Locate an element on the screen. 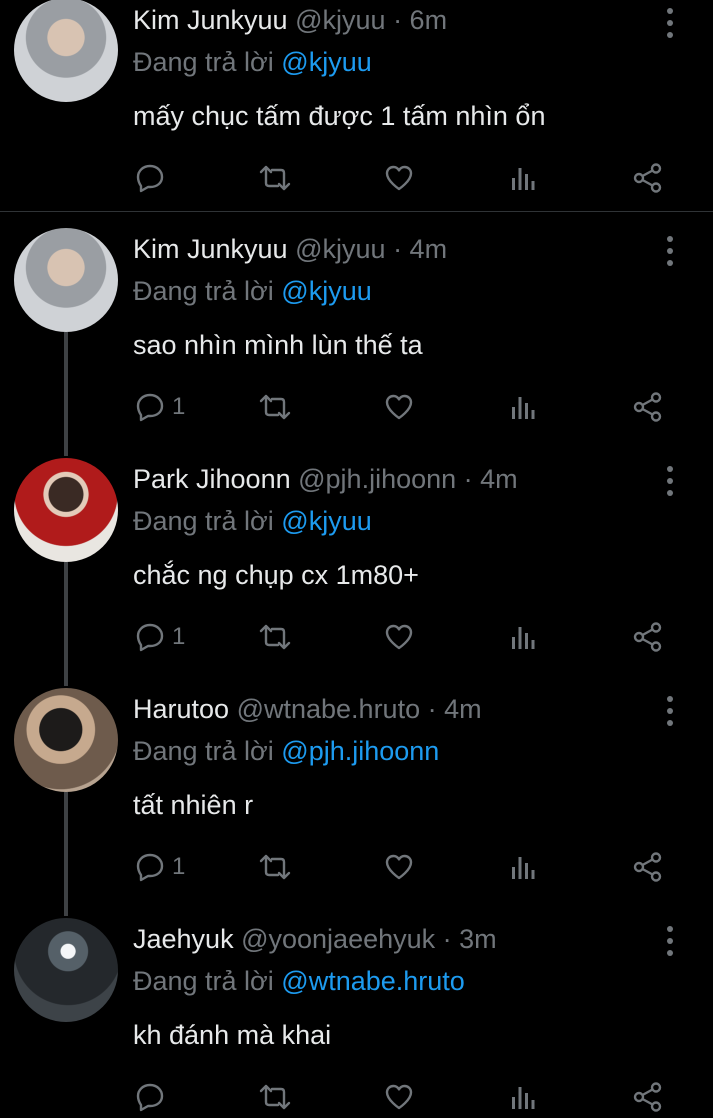 The height and width of the screenshot is (1118, 713). tweet-text: mấy chục tấm được 1 tấm nhìn ổn is located at coordinates (339, 116).